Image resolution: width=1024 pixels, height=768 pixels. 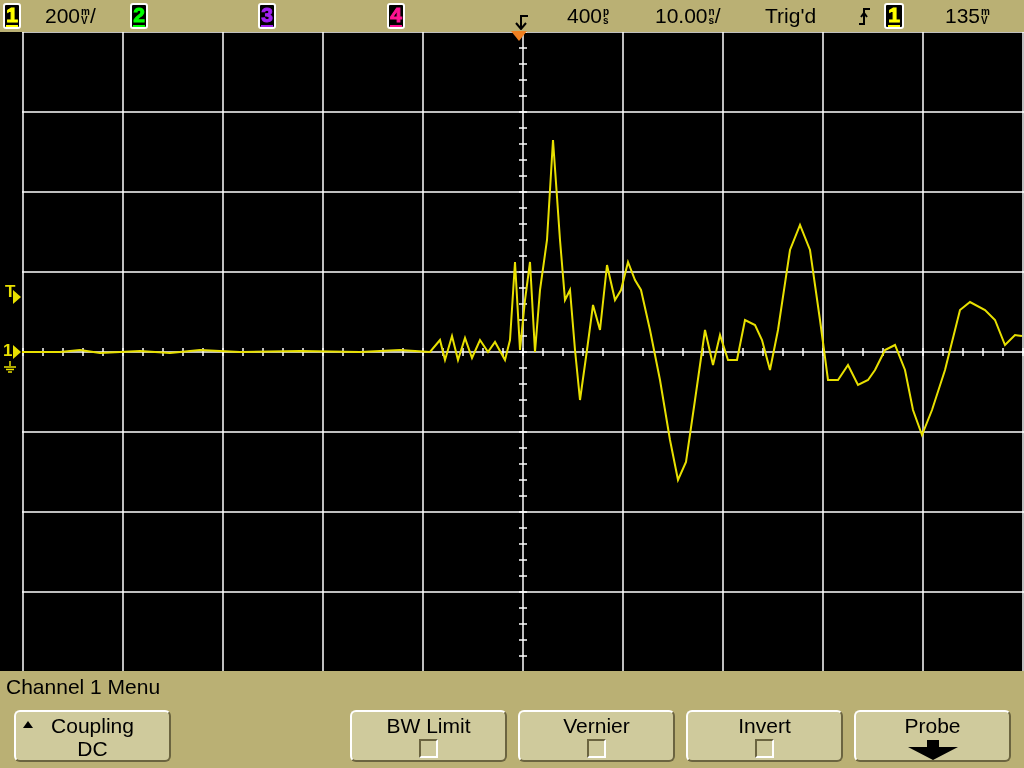 What do you see at coordinates (764, 736) in the screenshot?
I see `softkey-button: Invert` at bounding box center [764, 736].